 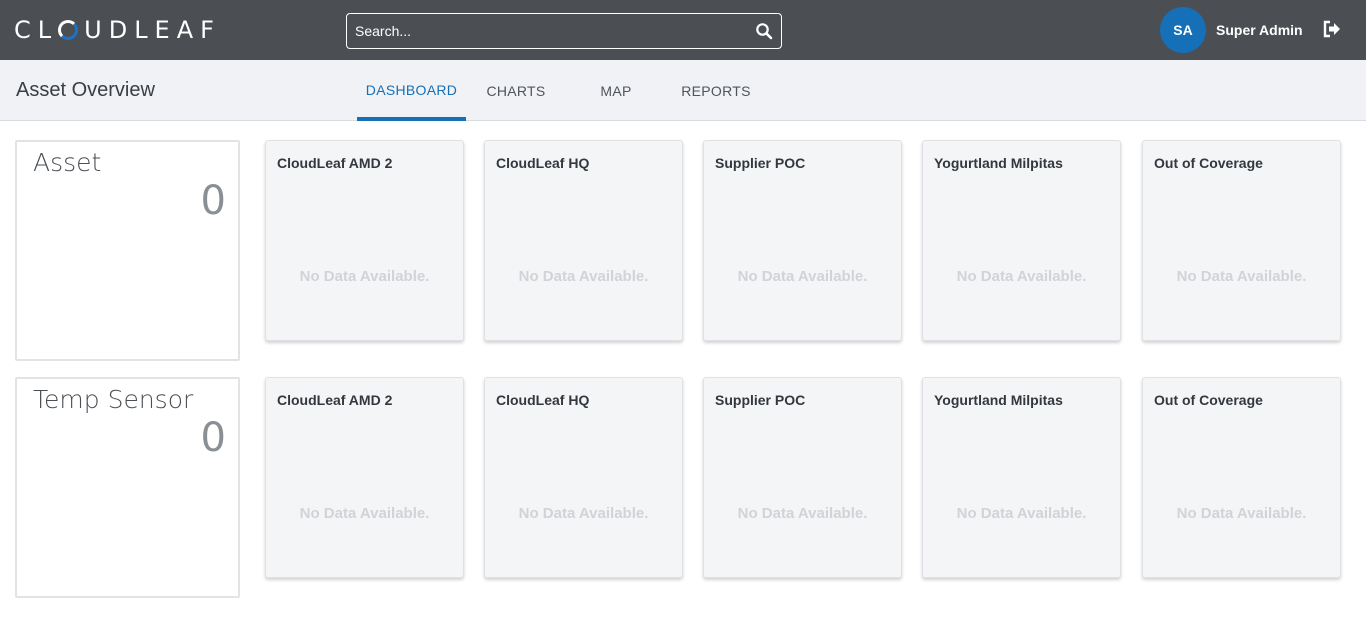 What do you see at coordinates (127, 250) in the screenshot?
I see `asset-summary-card: Asset 0` at bounding box center [127, 250].